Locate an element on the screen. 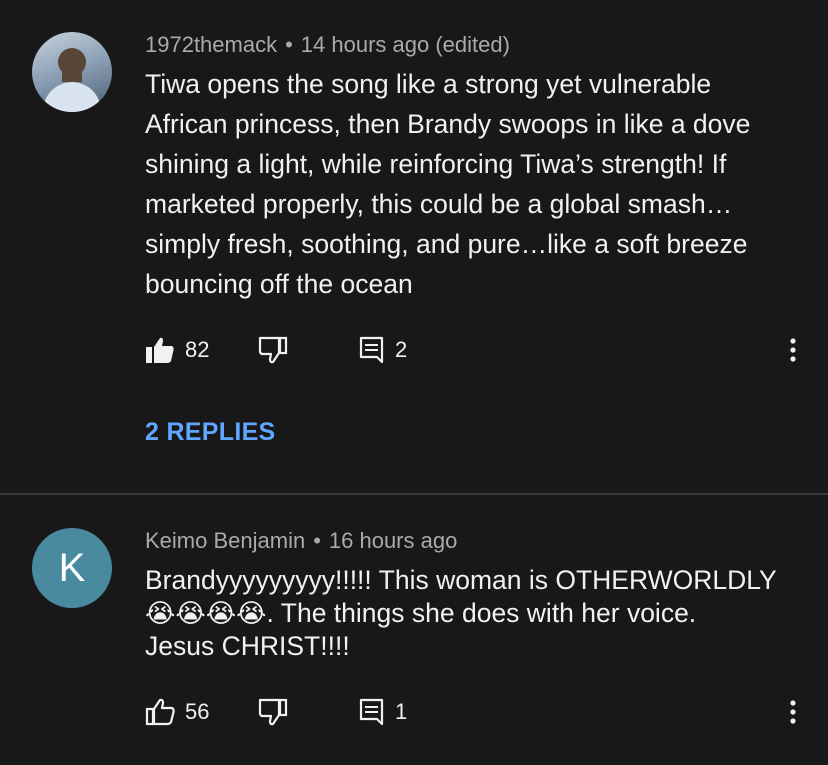  comment-line-text: . The things she does with her voice. is located at coordinates (481, 613).